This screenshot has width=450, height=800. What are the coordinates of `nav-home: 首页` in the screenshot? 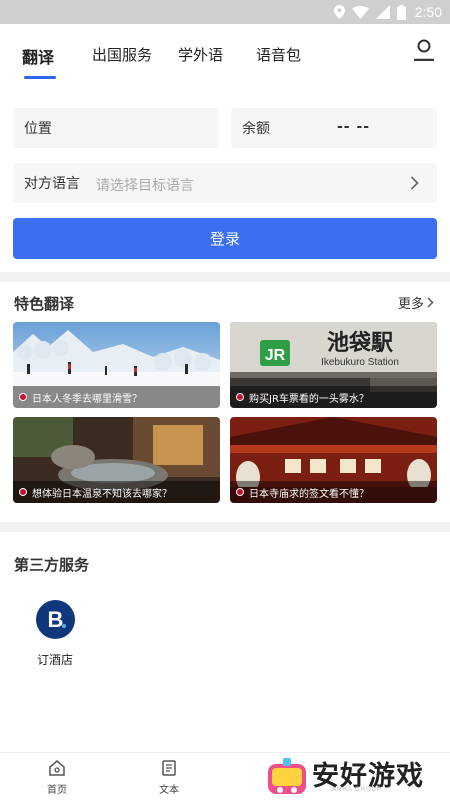 It's located at (57, 777).